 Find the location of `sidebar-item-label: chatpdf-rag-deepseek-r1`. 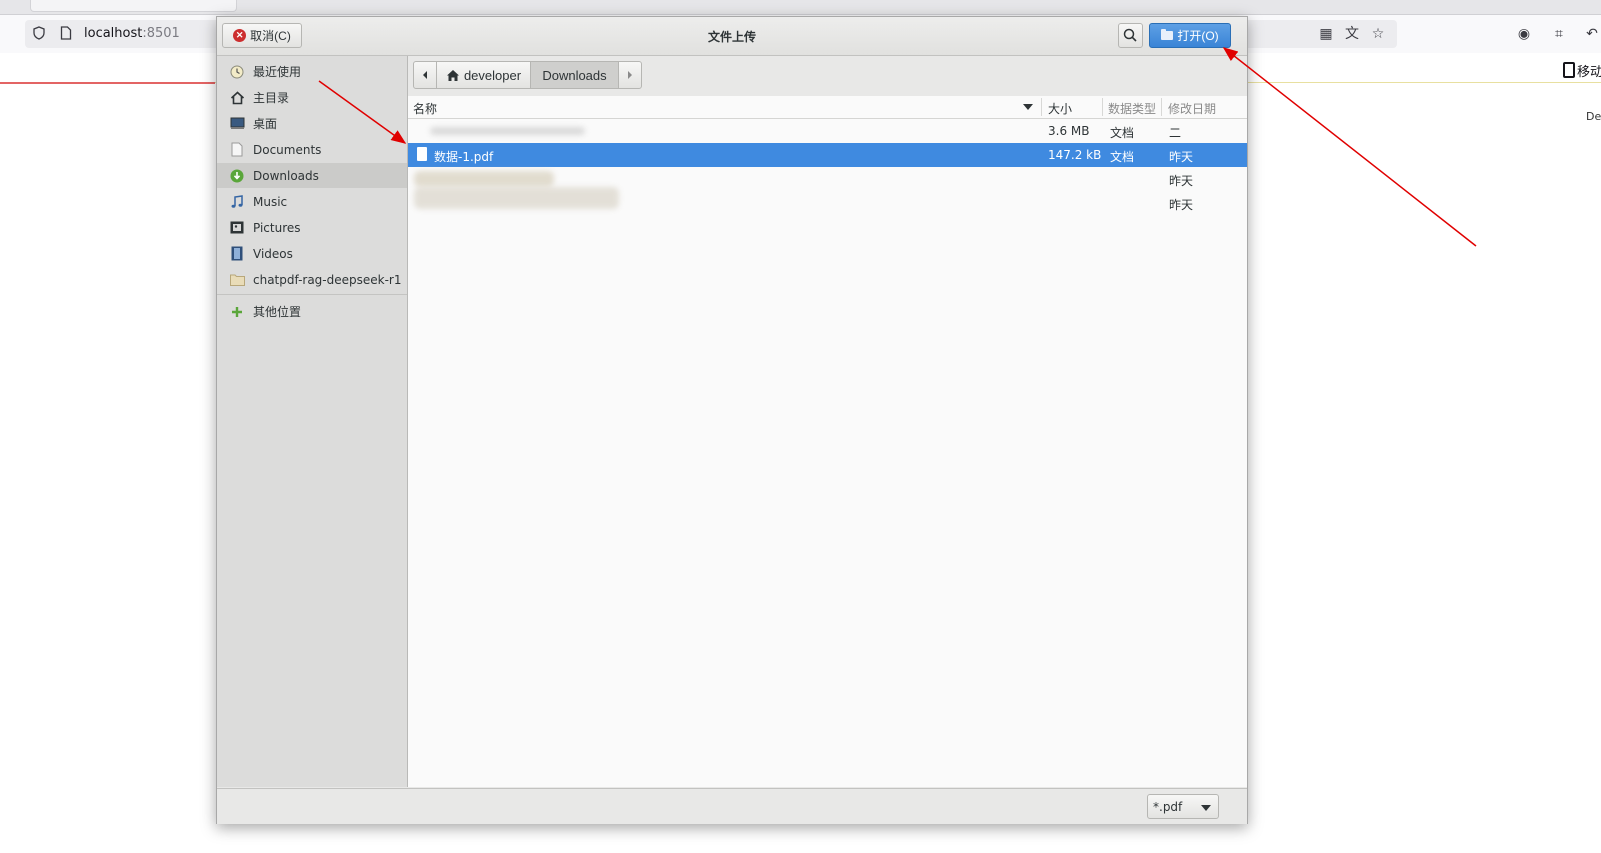

sidebar-item-label: chatpdf-rag-deepseek-r1 is located at coordinates (327, 279).